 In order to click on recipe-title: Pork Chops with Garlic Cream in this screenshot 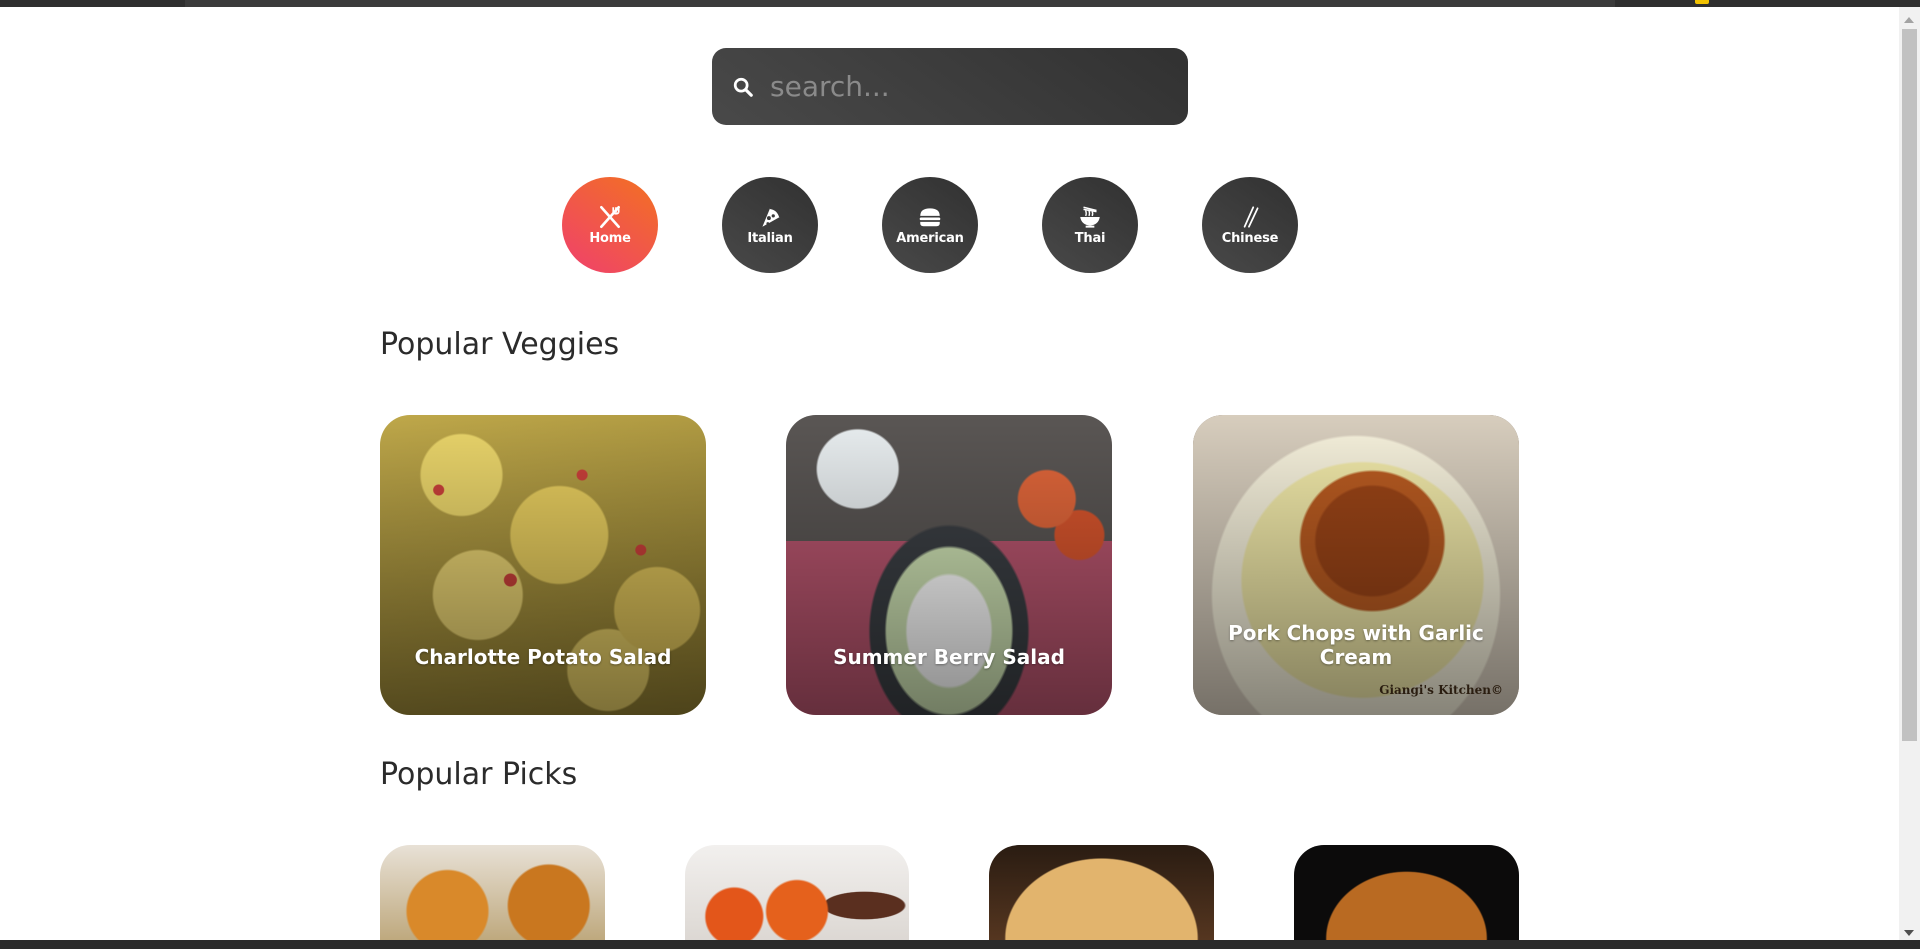, I will do `click(1356, 645)`.